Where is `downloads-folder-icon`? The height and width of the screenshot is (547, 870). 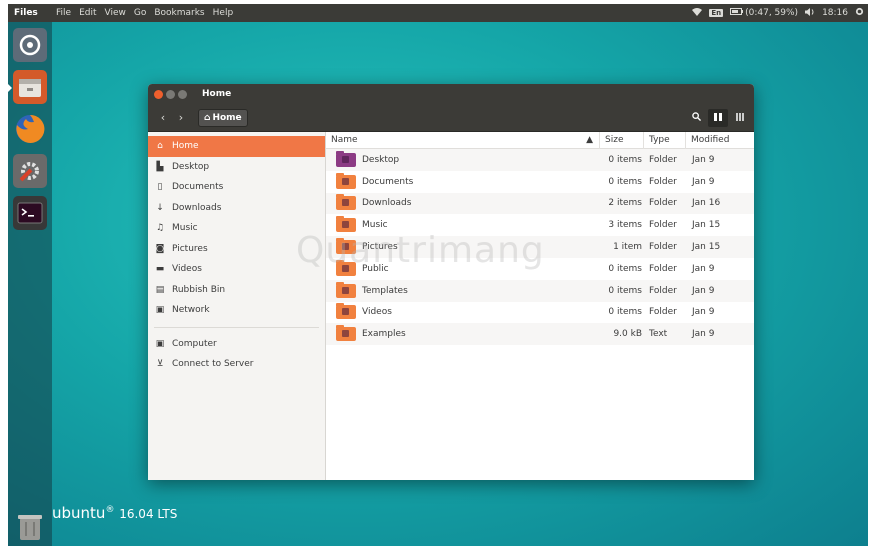
downloads-folder-icon is located at coordinates (346, 202).